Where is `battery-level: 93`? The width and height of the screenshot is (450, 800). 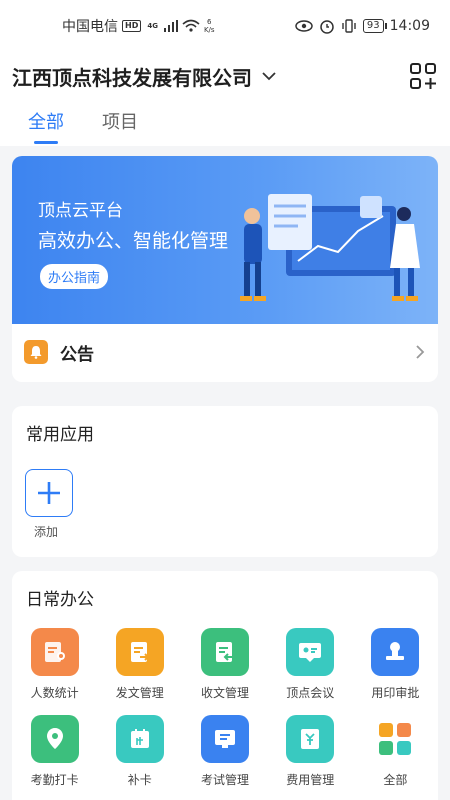 battery-level: 93 is located at coordinates (374, 26).